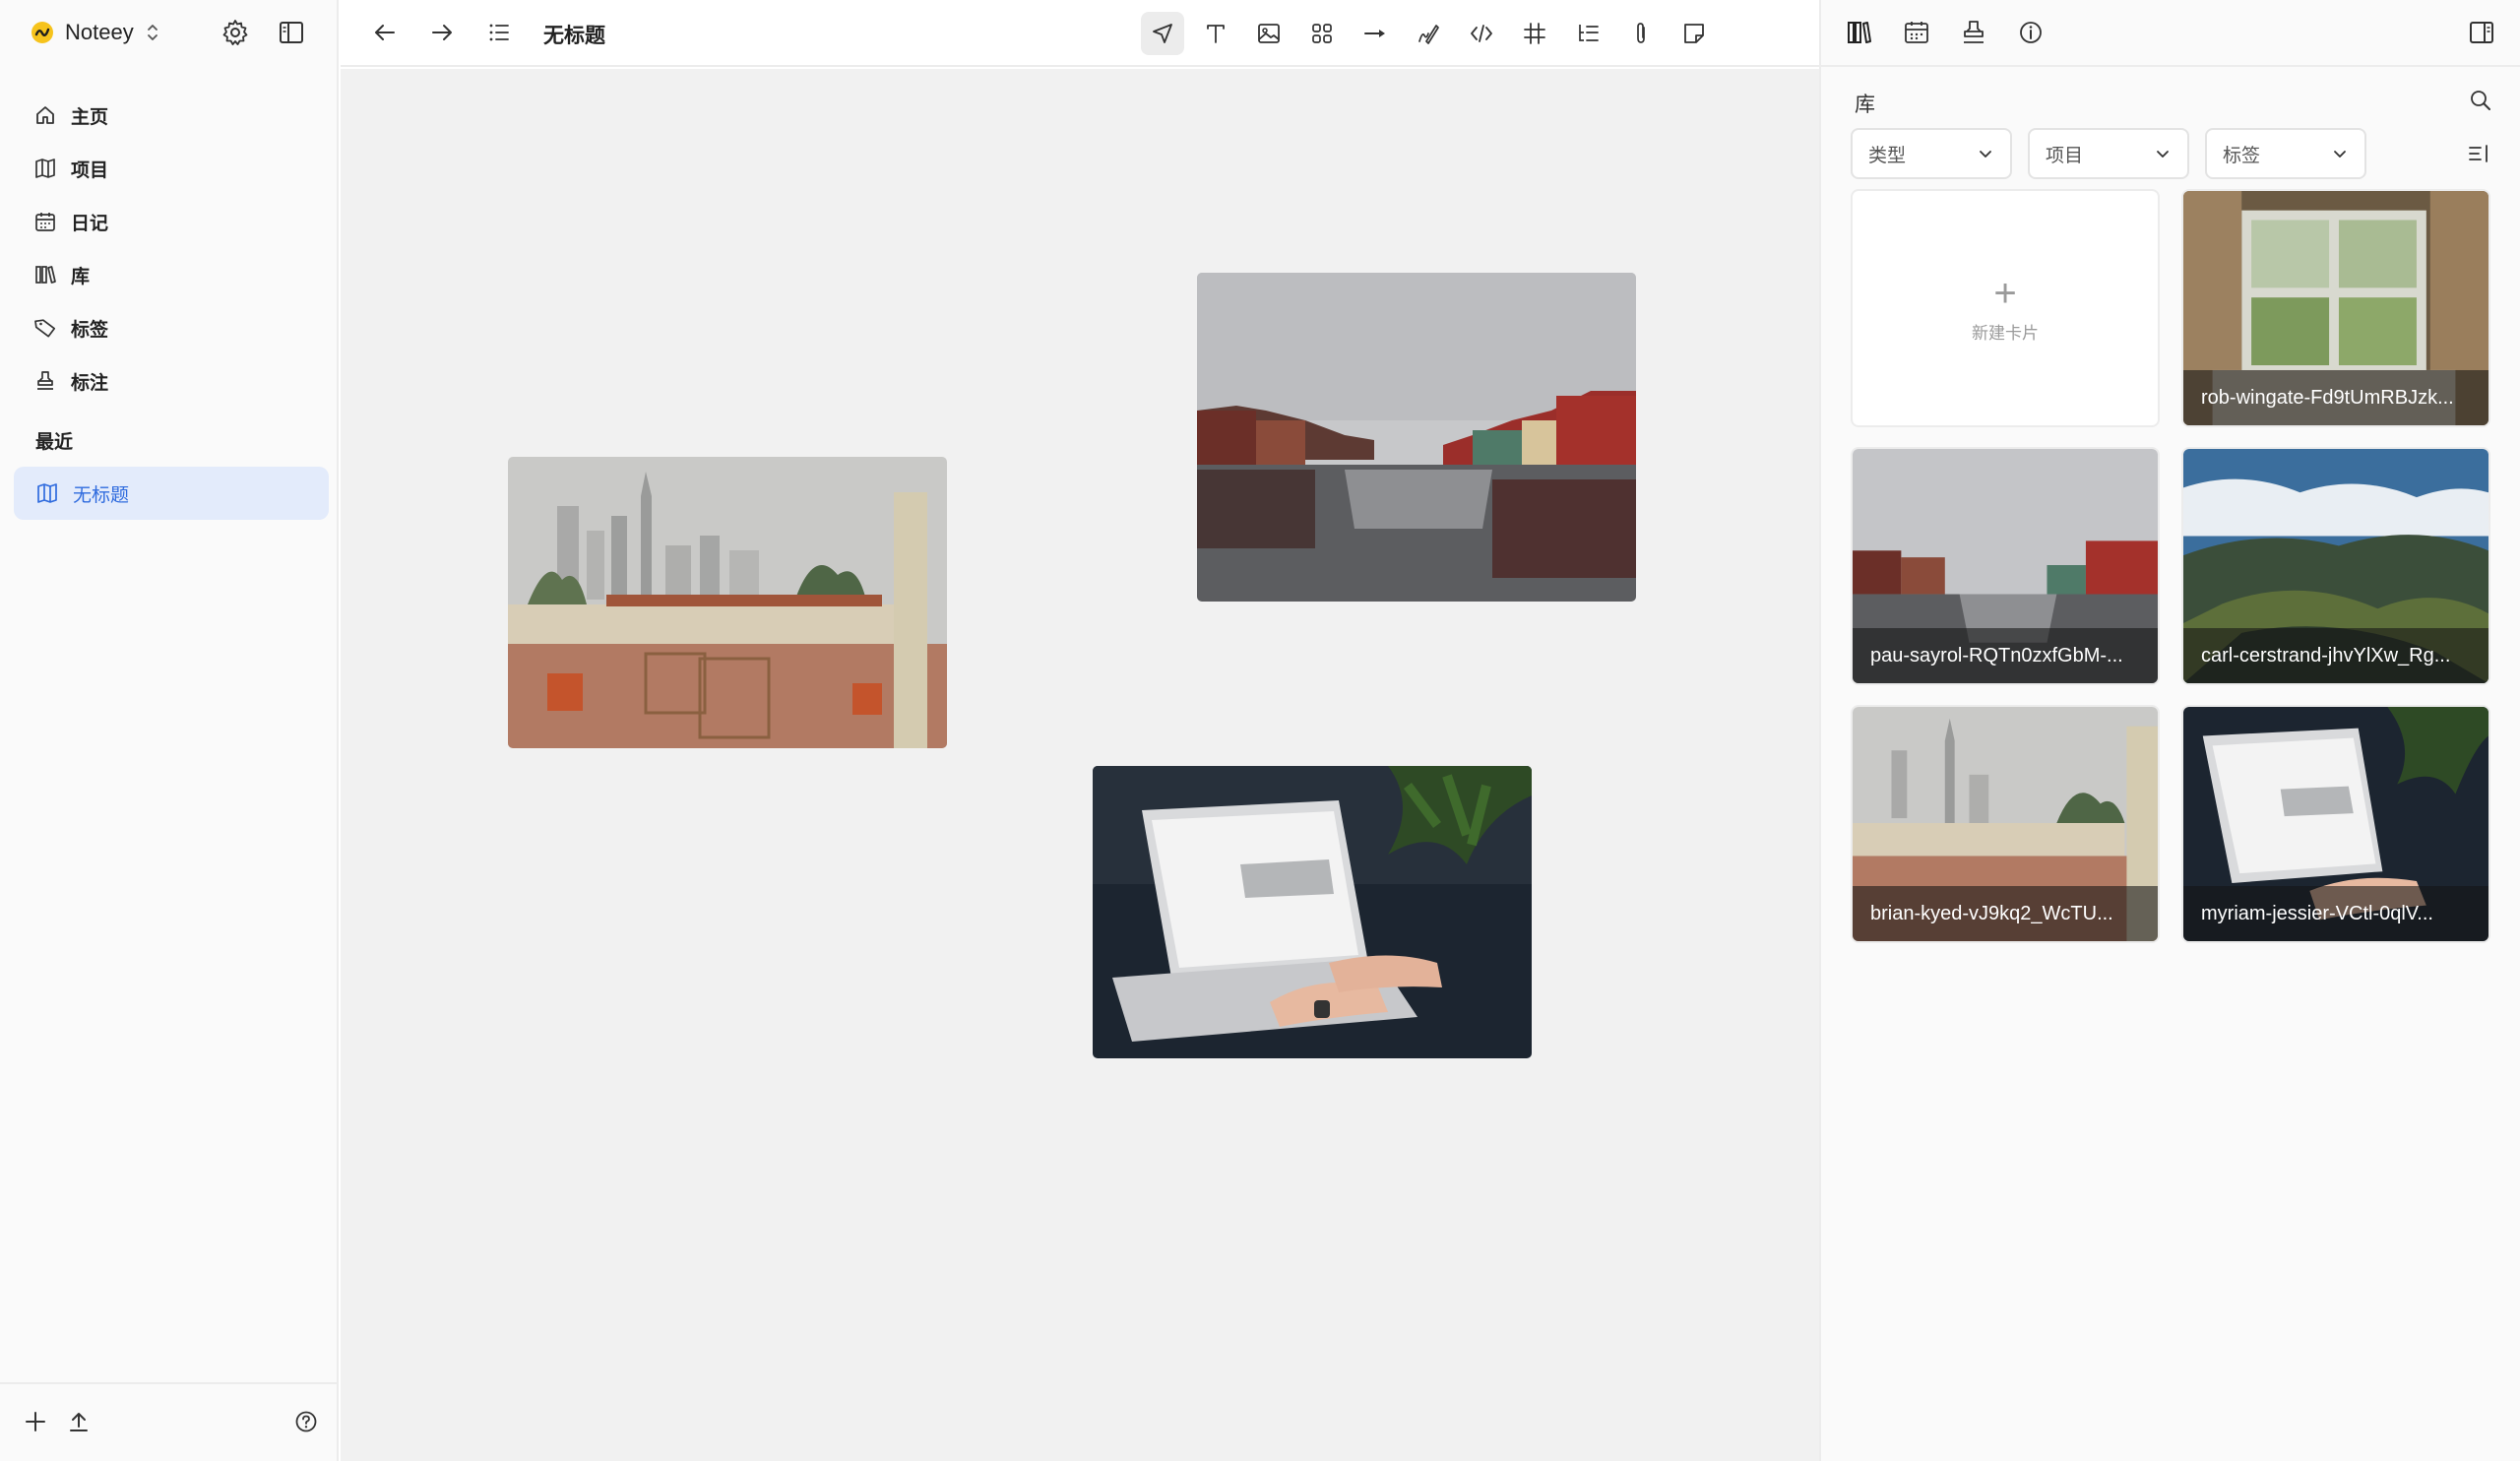  I want to click on sticky-note-tool, so click(1694, 33).